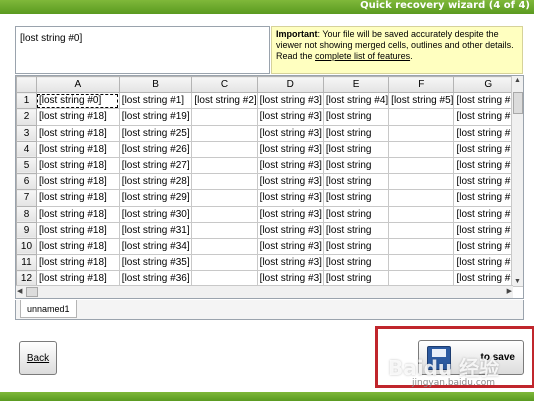 Image resolution: width=534 pixels, height=401 pixels. Describe the element at coordinates (264, 291) in the screenshot. I see `horizontal-scrollbar: ◀ ▶` at that location.